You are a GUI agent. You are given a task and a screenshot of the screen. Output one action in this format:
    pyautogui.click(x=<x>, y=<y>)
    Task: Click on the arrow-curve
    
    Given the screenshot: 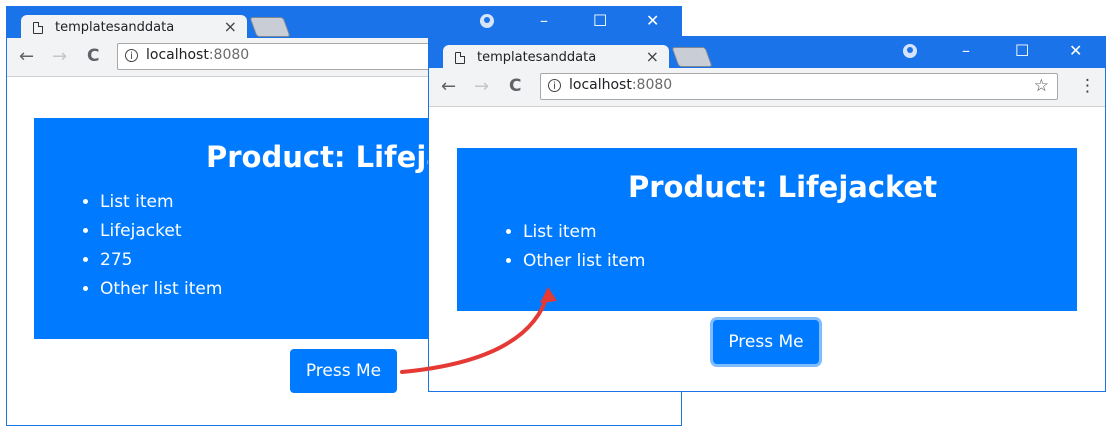 What is the action you would take?
    pyautogui.click(x=475, y=332)
    